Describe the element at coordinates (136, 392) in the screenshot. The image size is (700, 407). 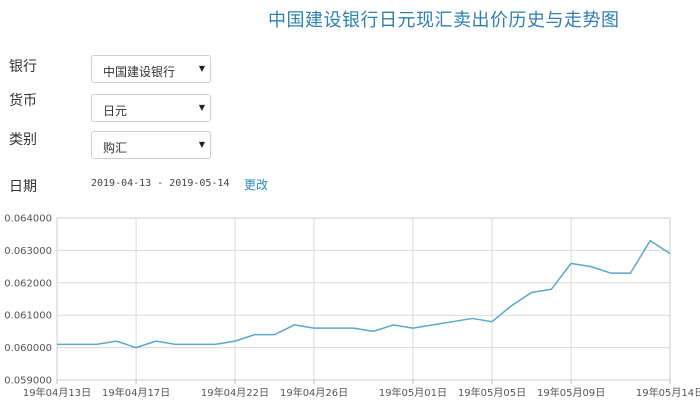
I see `x-tick-label: 19年04月17日` at that location.